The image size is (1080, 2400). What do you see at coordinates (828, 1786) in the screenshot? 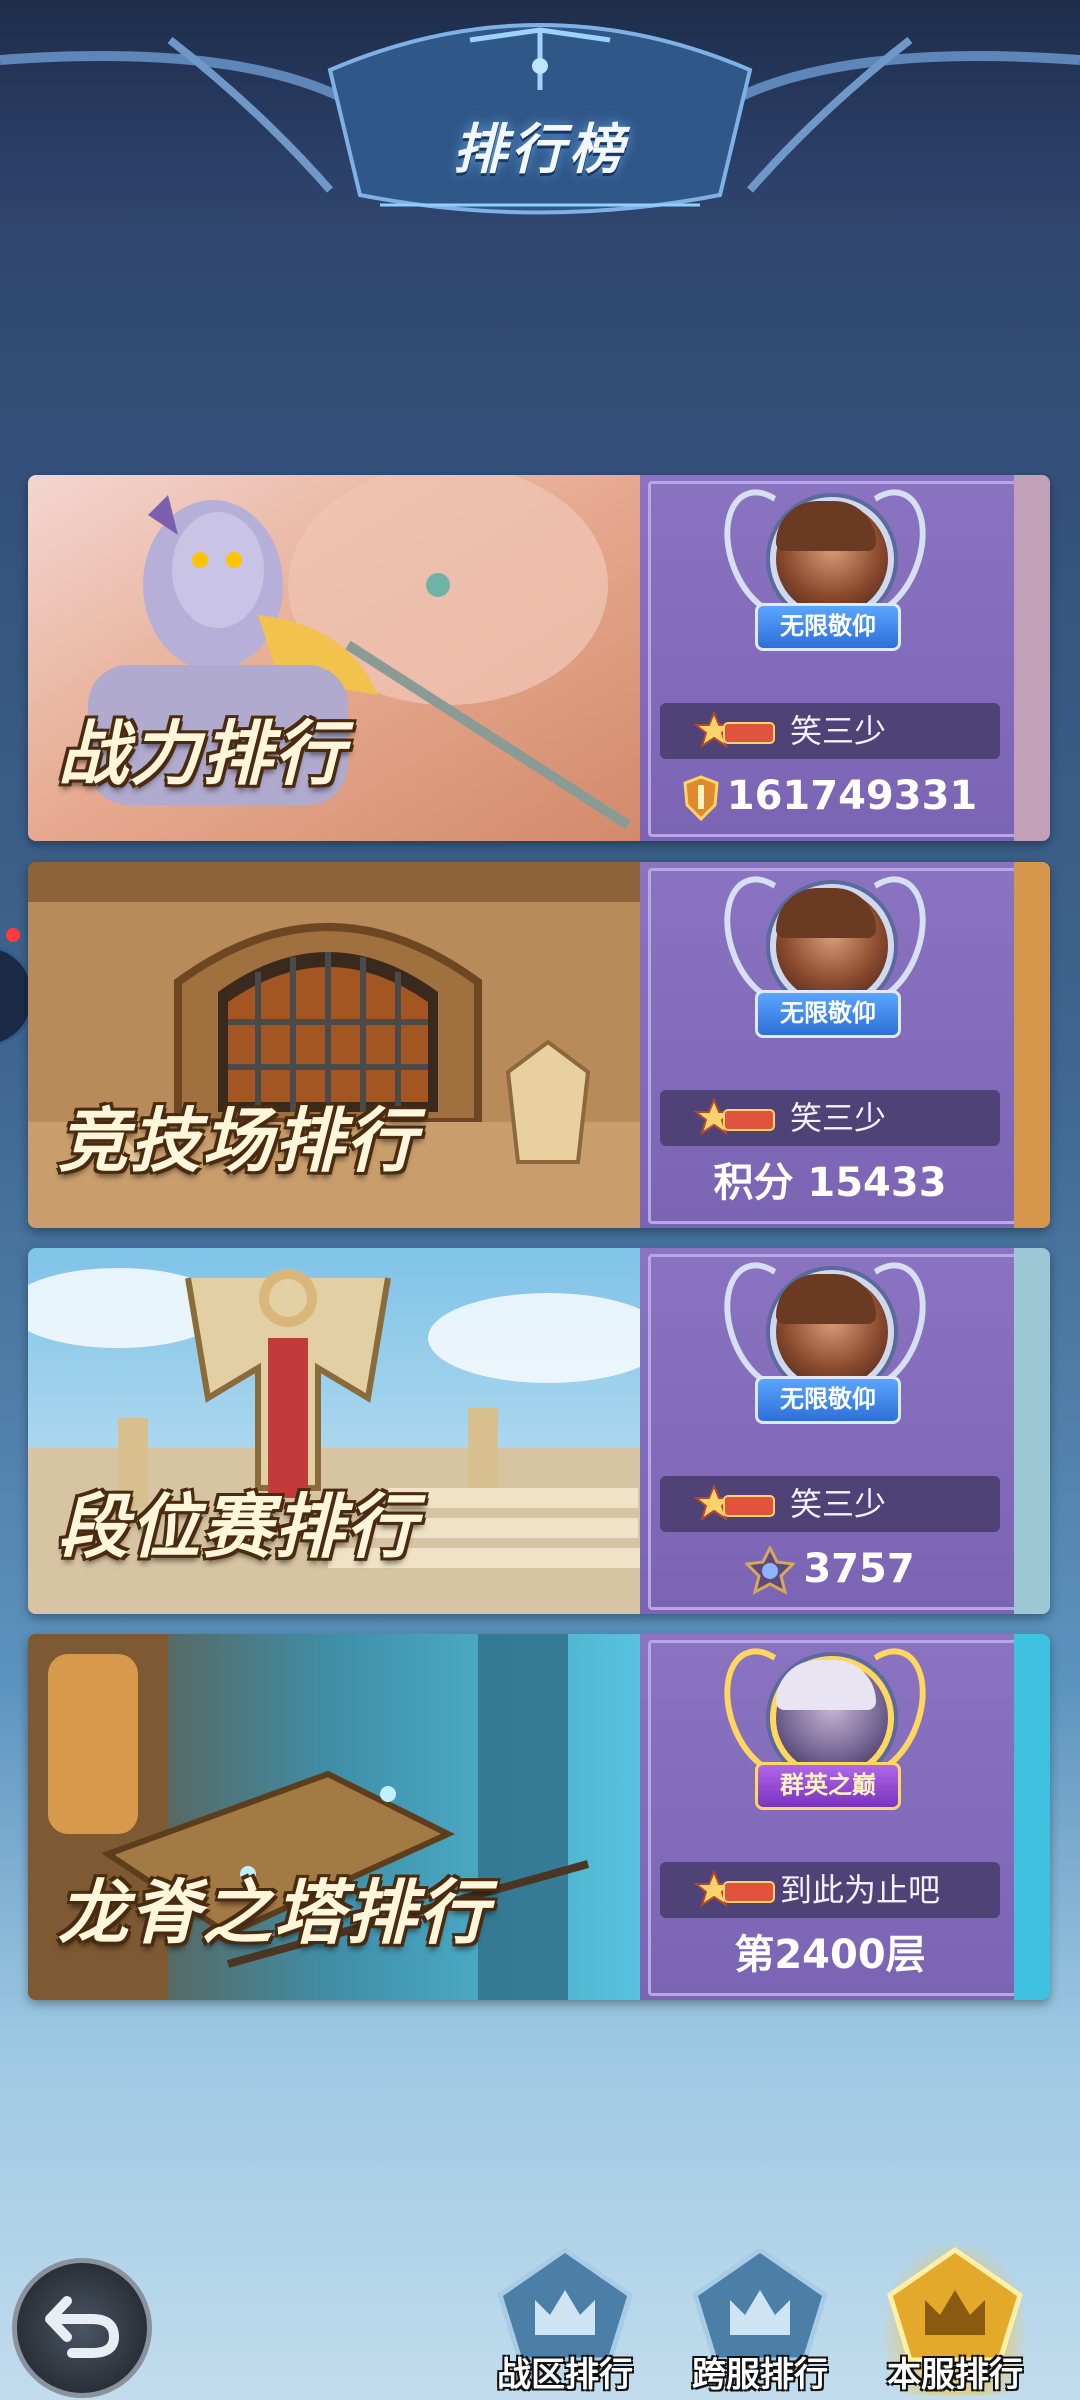
I see `title-badge: 群英之巅` at bounding box center [828, 1786].